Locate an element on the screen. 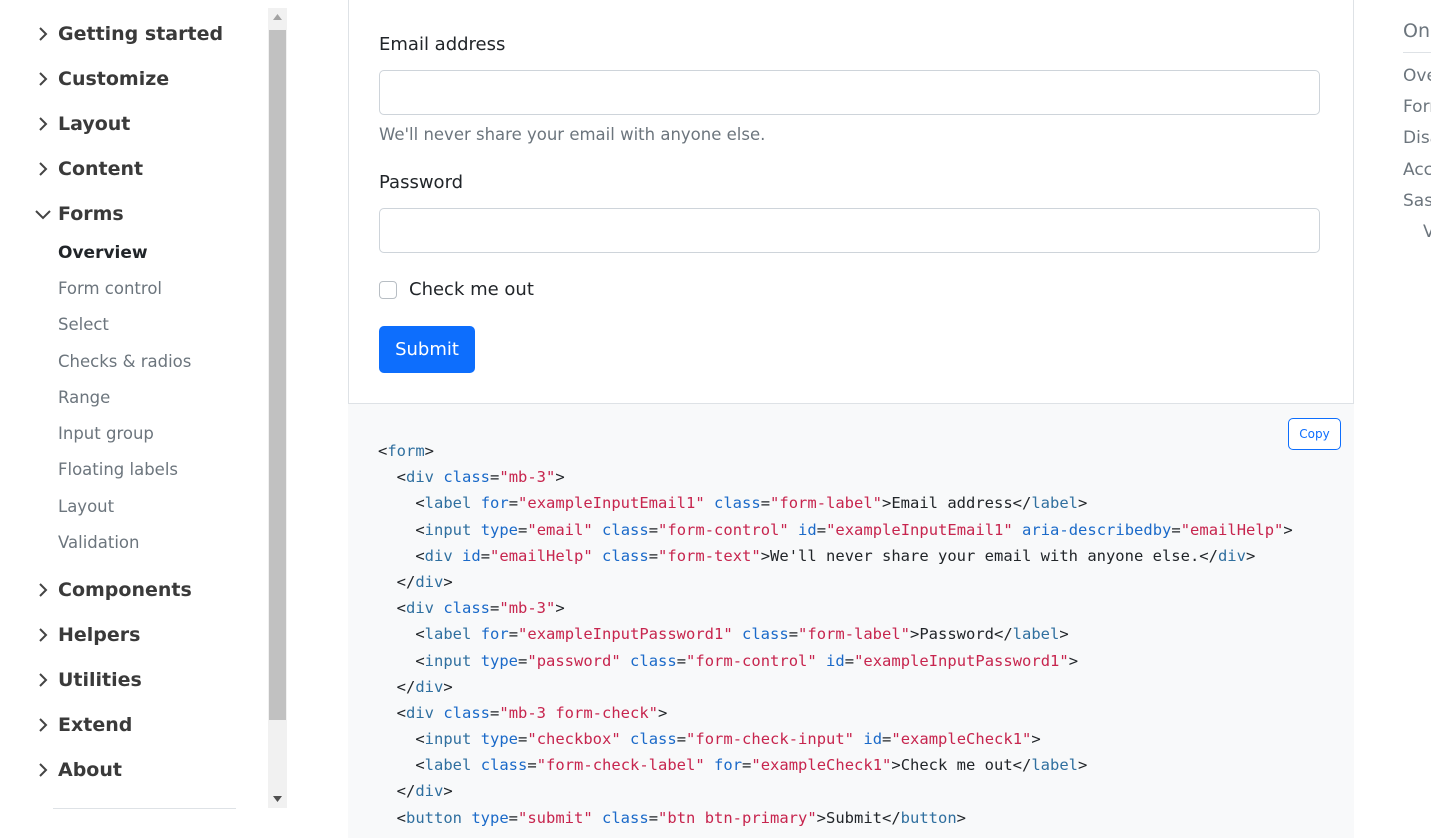 The image size is (1431, 838). sidebar-item-checks-radios: Checks & radios is located at coordinates (124, 362).